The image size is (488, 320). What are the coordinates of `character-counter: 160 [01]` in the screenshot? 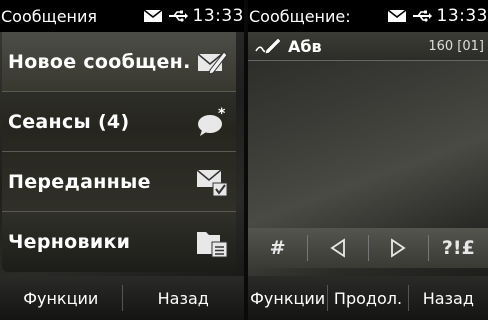 It's located at (456, 46).